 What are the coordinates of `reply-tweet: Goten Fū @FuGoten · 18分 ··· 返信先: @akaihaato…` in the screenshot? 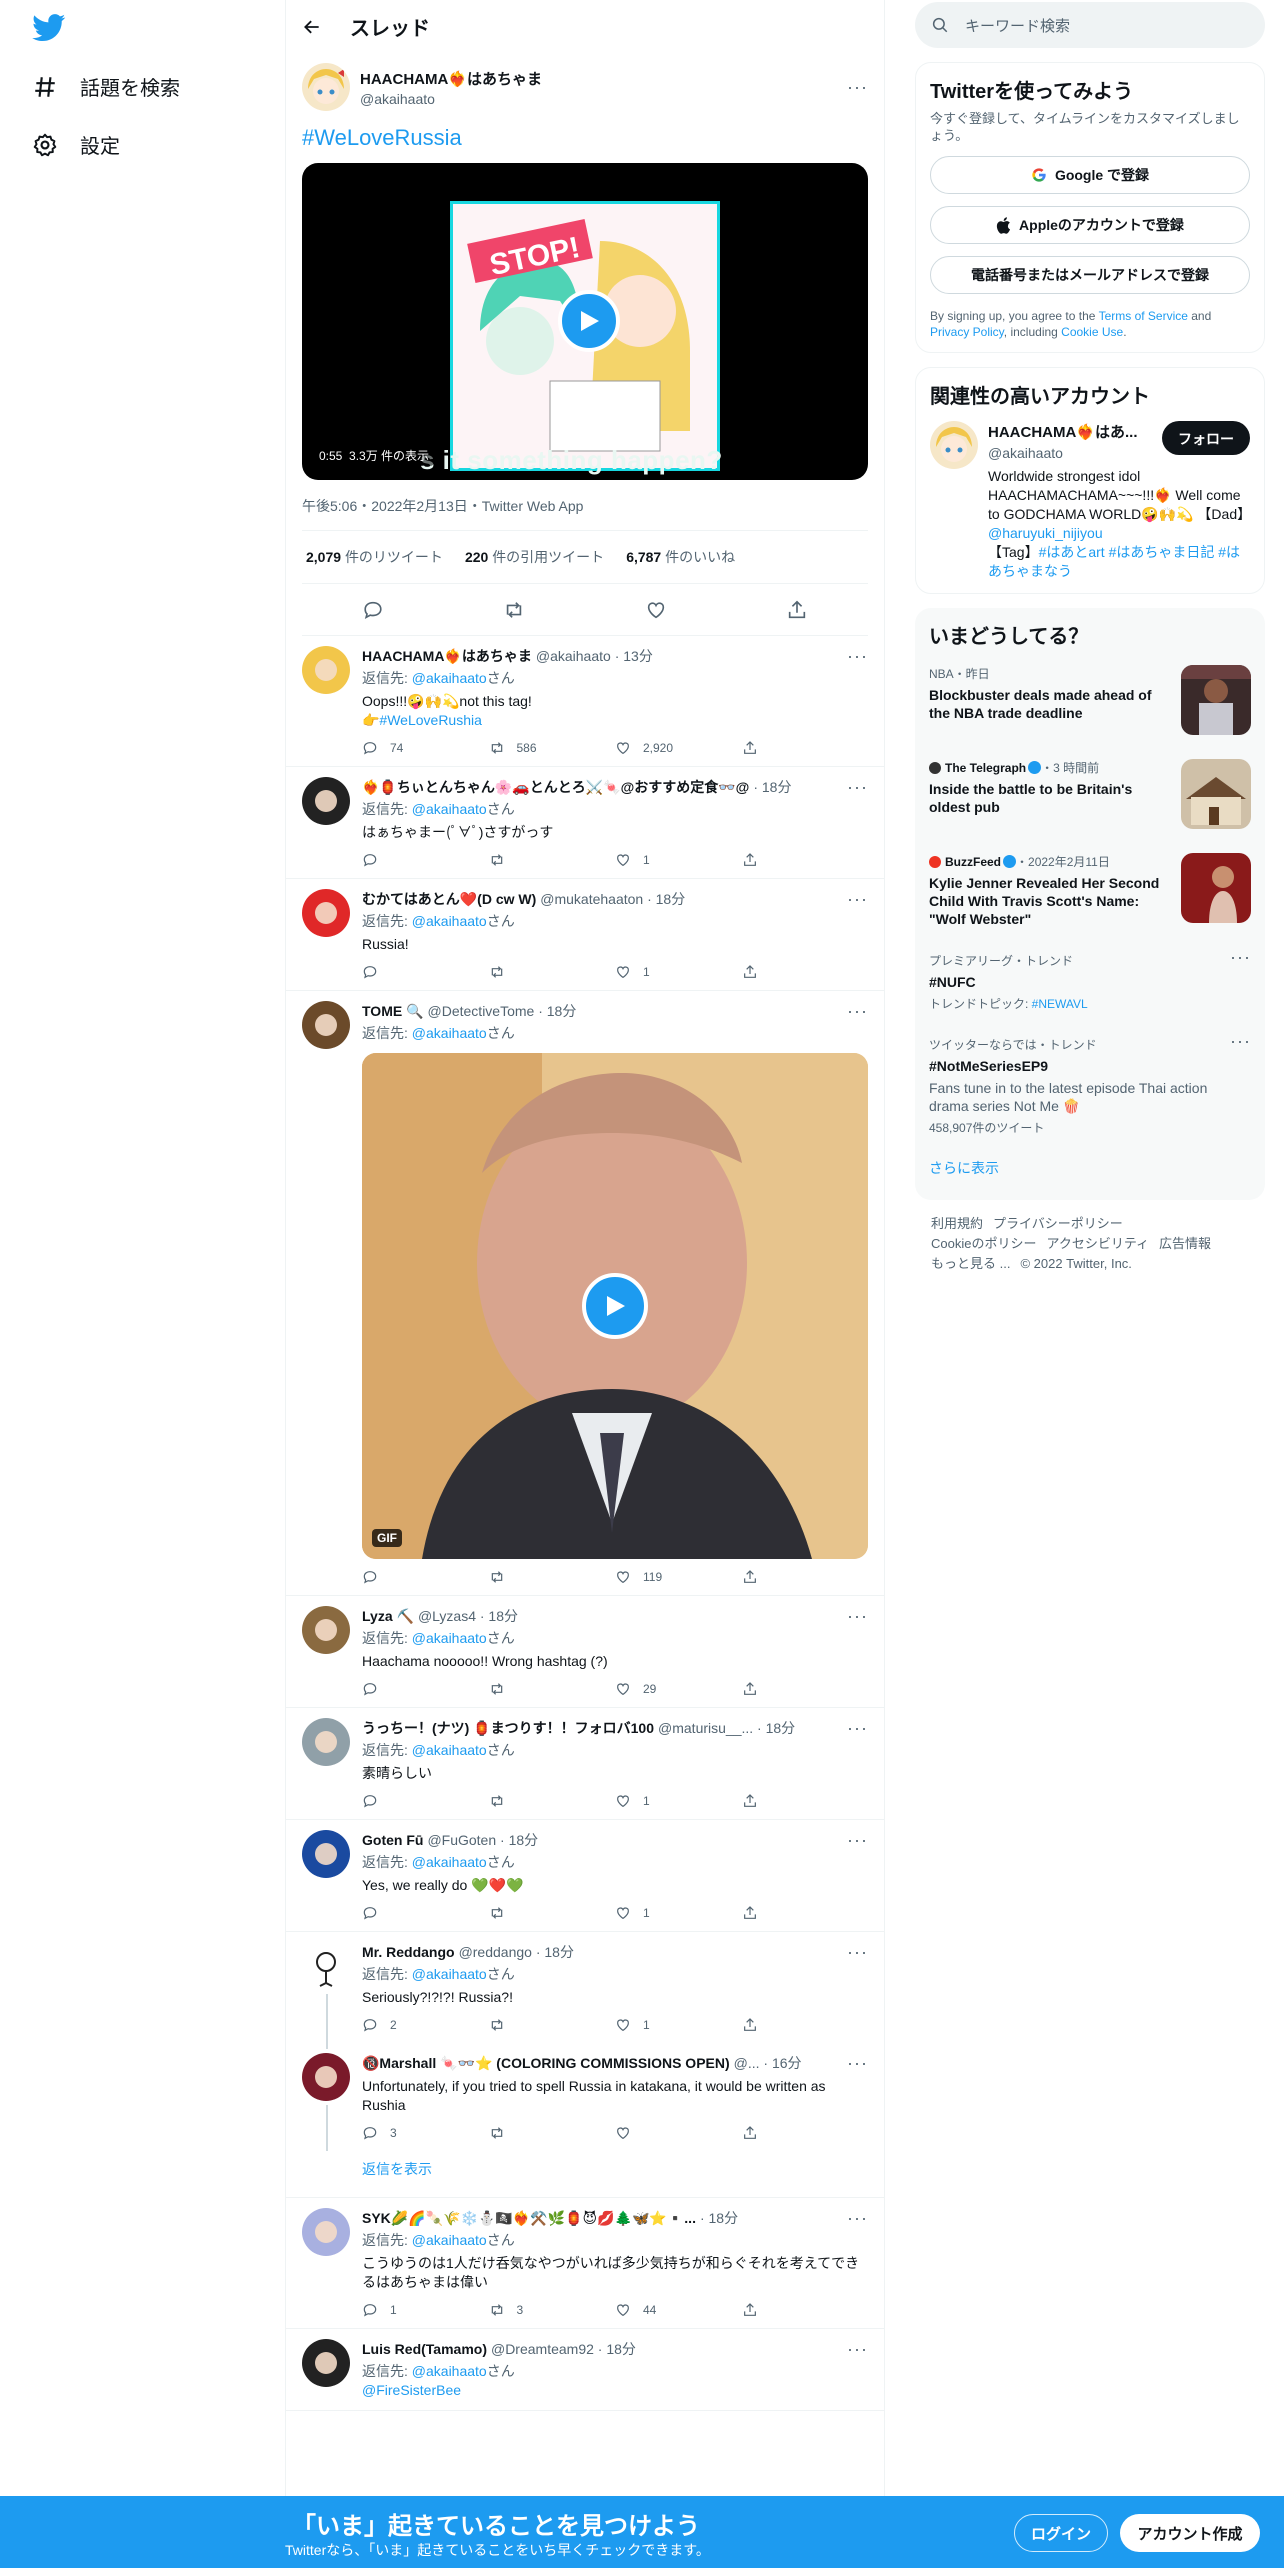 It's located at (585, 1876).